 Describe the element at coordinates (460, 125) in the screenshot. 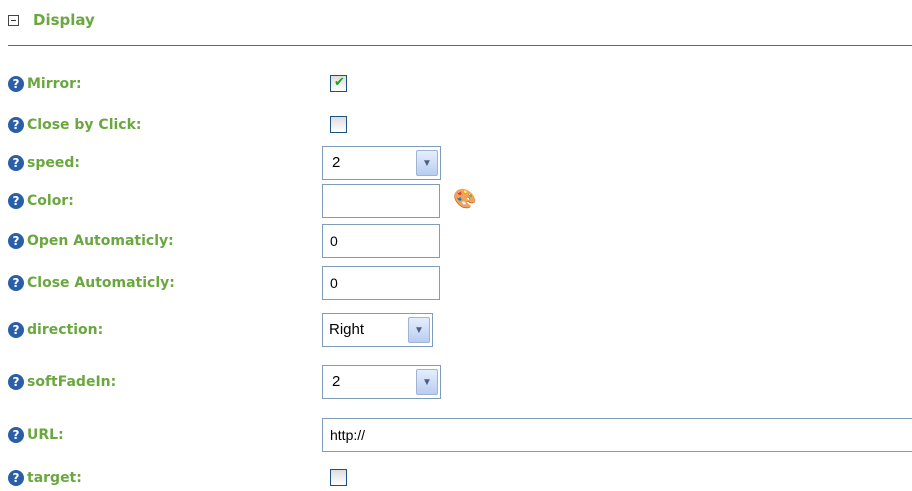

I see `field-row-close-by-click: ? Close by Click:` at that location.